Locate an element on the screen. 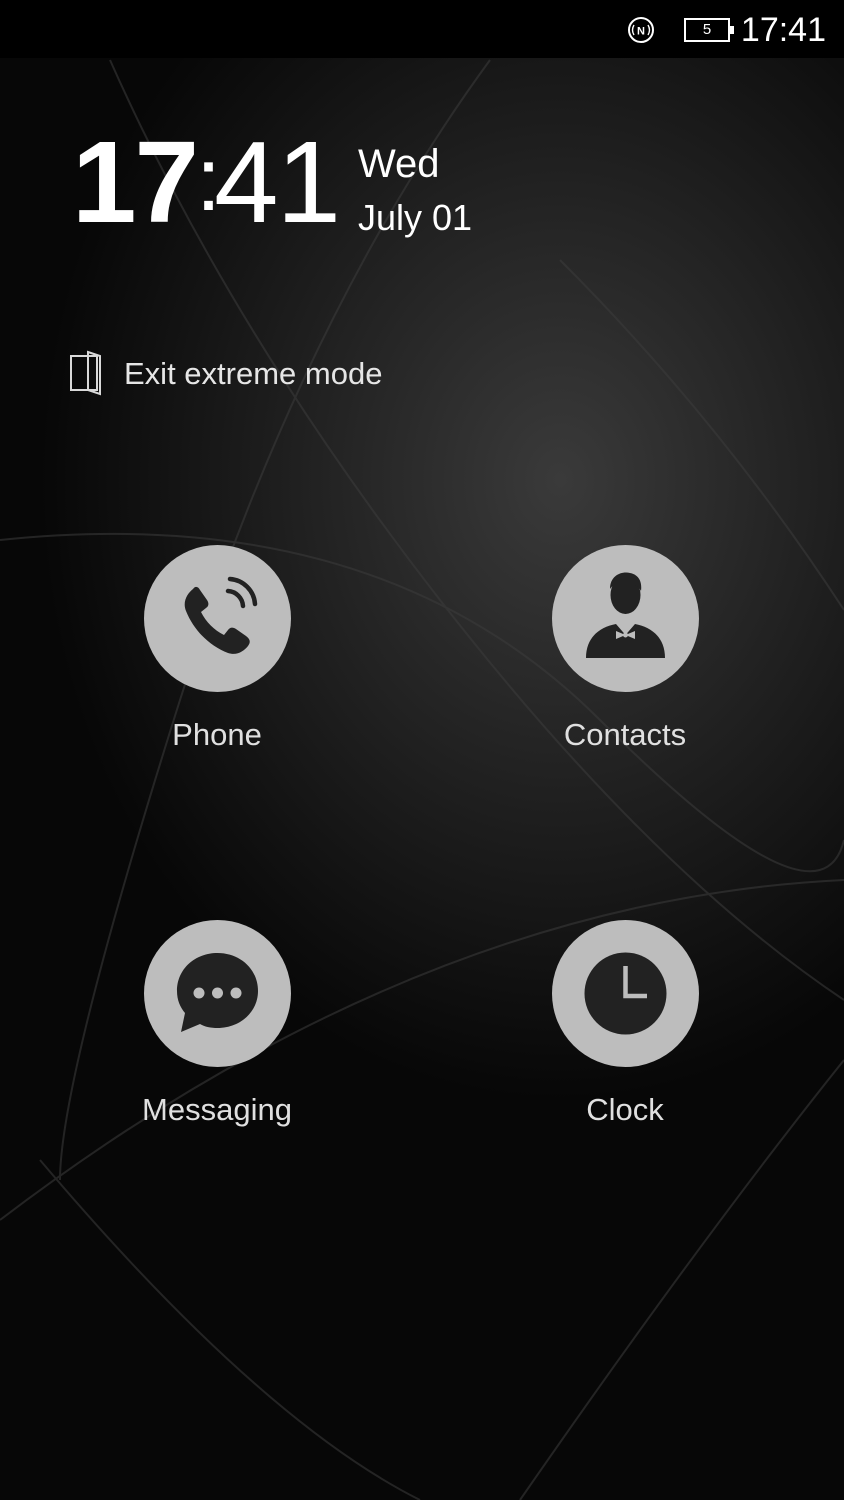 Image resolution: width=844 pixels, height=1500 pixels. nfc-icon: N is located at coordinates (641, 30).